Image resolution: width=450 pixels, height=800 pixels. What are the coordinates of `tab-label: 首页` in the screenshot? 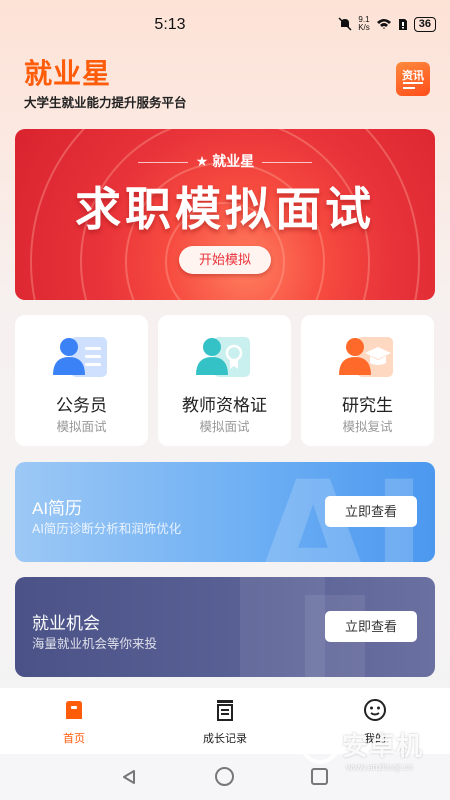 It's located at (74, 739).